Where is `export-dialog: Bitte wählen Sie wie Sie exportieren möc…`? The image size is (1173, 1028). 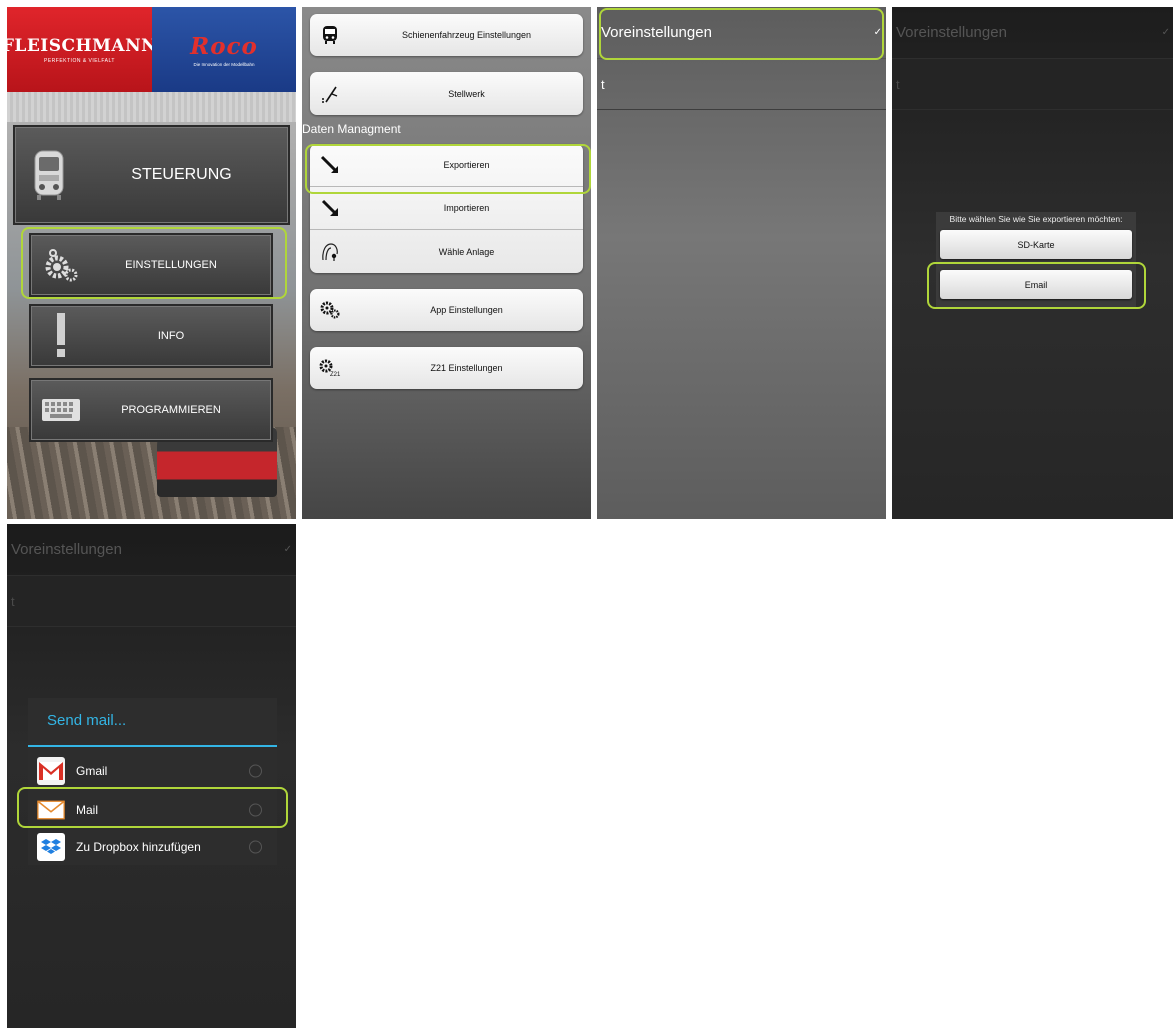
export-dialog: Bitte wählen Sie wie Sie exportieren möc… is located at coordinates (1036, 260).